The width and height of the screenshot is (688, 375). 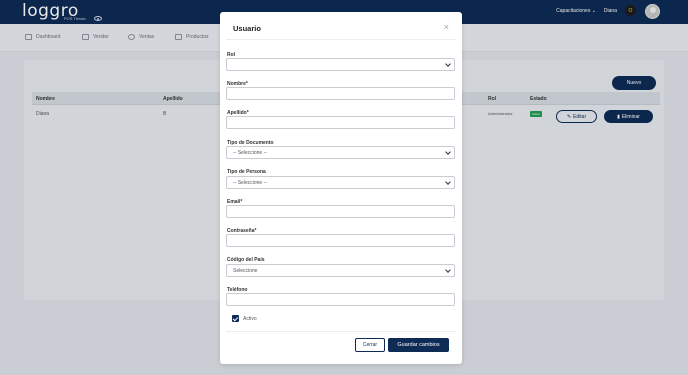 I want to click on password-field, so click(x=340, y=240).